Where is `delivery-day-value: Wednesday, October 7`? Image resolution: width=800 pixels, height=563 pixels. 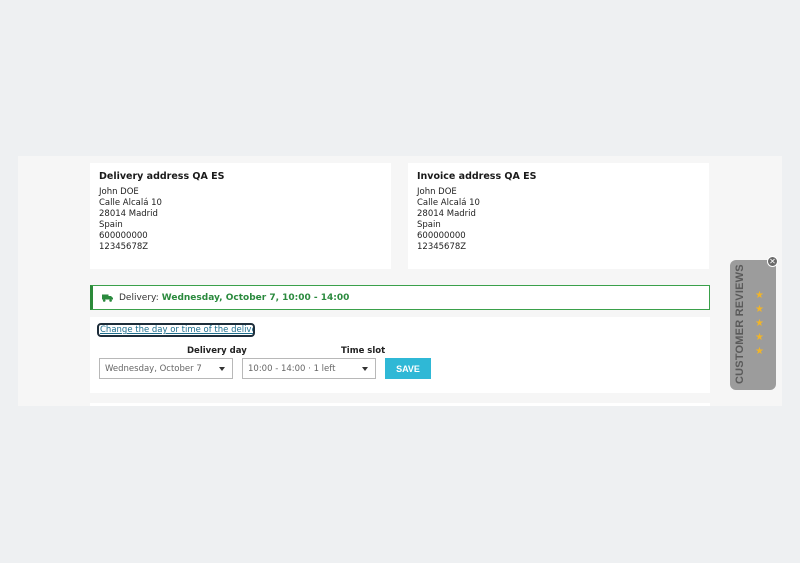 delivery-day-value: Wednesday, October 7 is located at coordinates (153, 368).